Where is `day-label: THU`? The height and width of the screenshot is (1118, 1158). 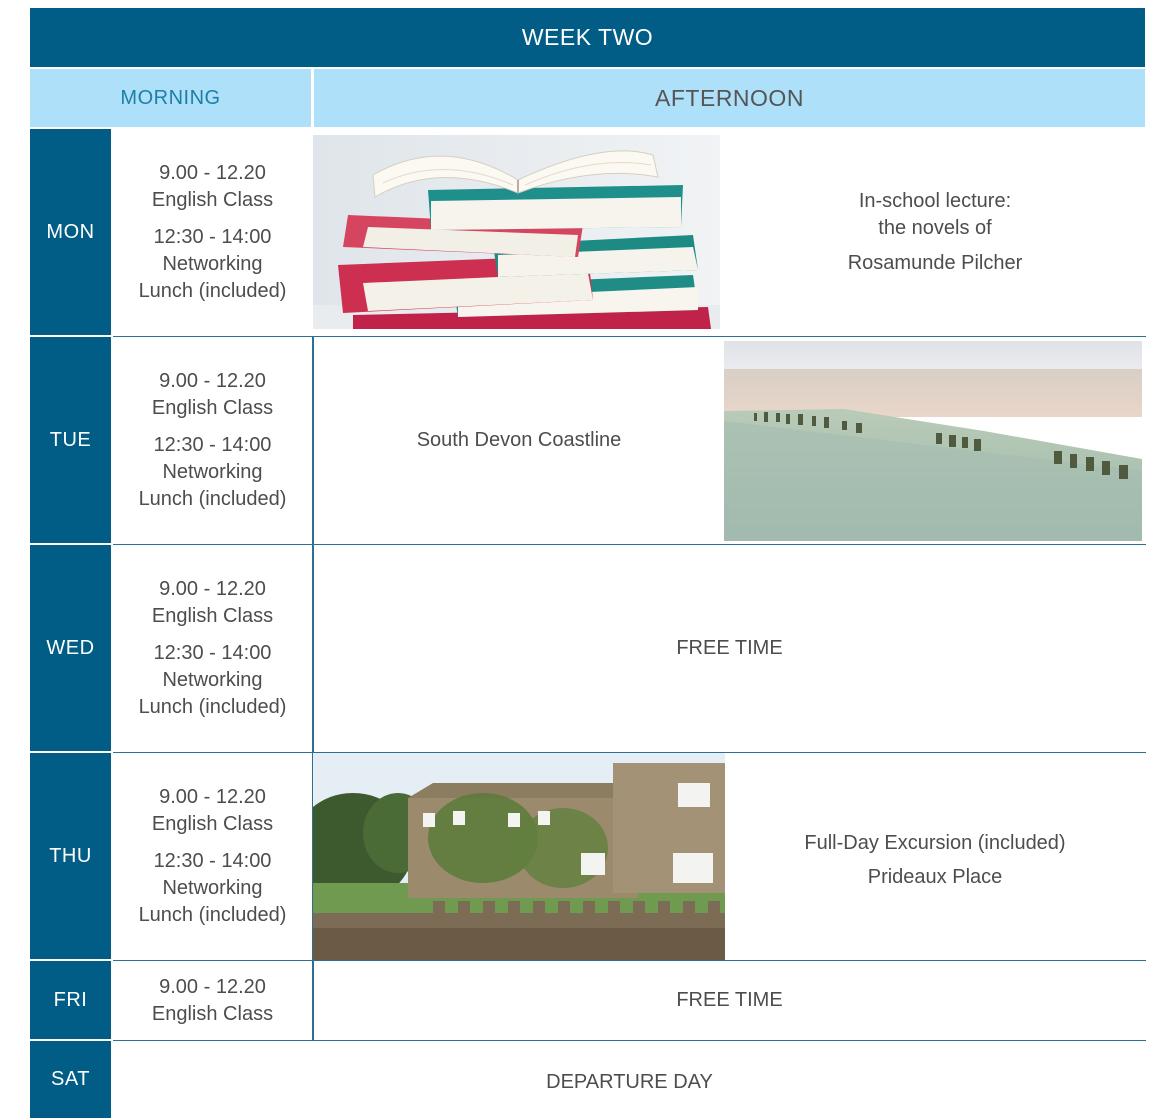 day-label: THU is located at coordinates (70, 855).